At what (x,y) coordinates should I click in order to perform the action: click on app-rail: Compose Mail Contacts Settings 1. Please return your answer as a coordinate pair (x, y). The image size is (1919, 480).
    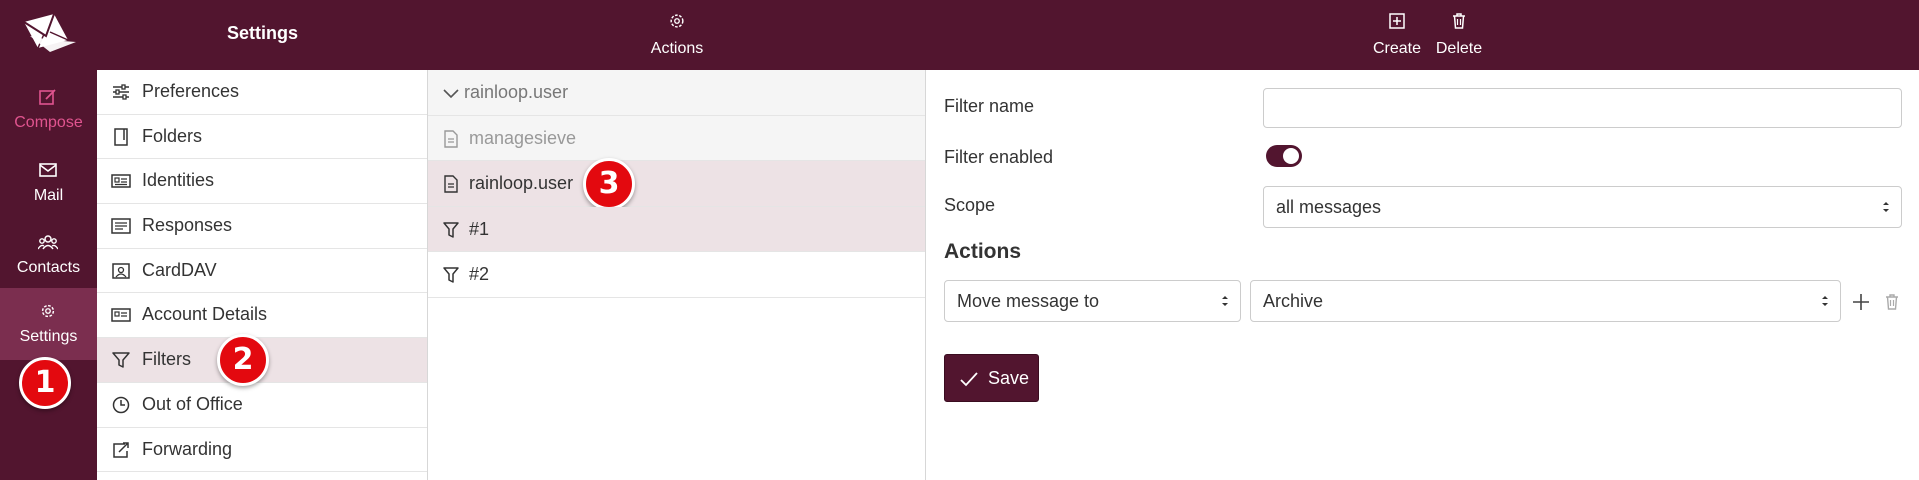
    Looking at the image, I should click on (48, 240).